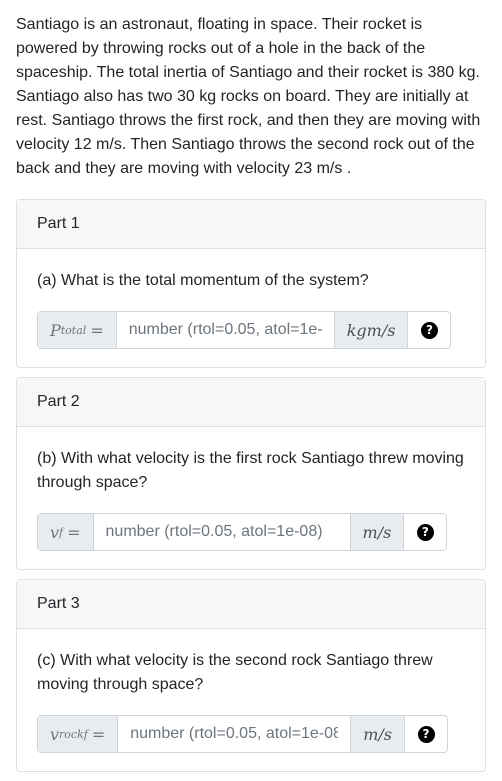 This screenshot has height=781, width=502. Describe the element at coordinates (377, 734) in the screenshot. I see `part-3-unit-label: m/s` at that location.